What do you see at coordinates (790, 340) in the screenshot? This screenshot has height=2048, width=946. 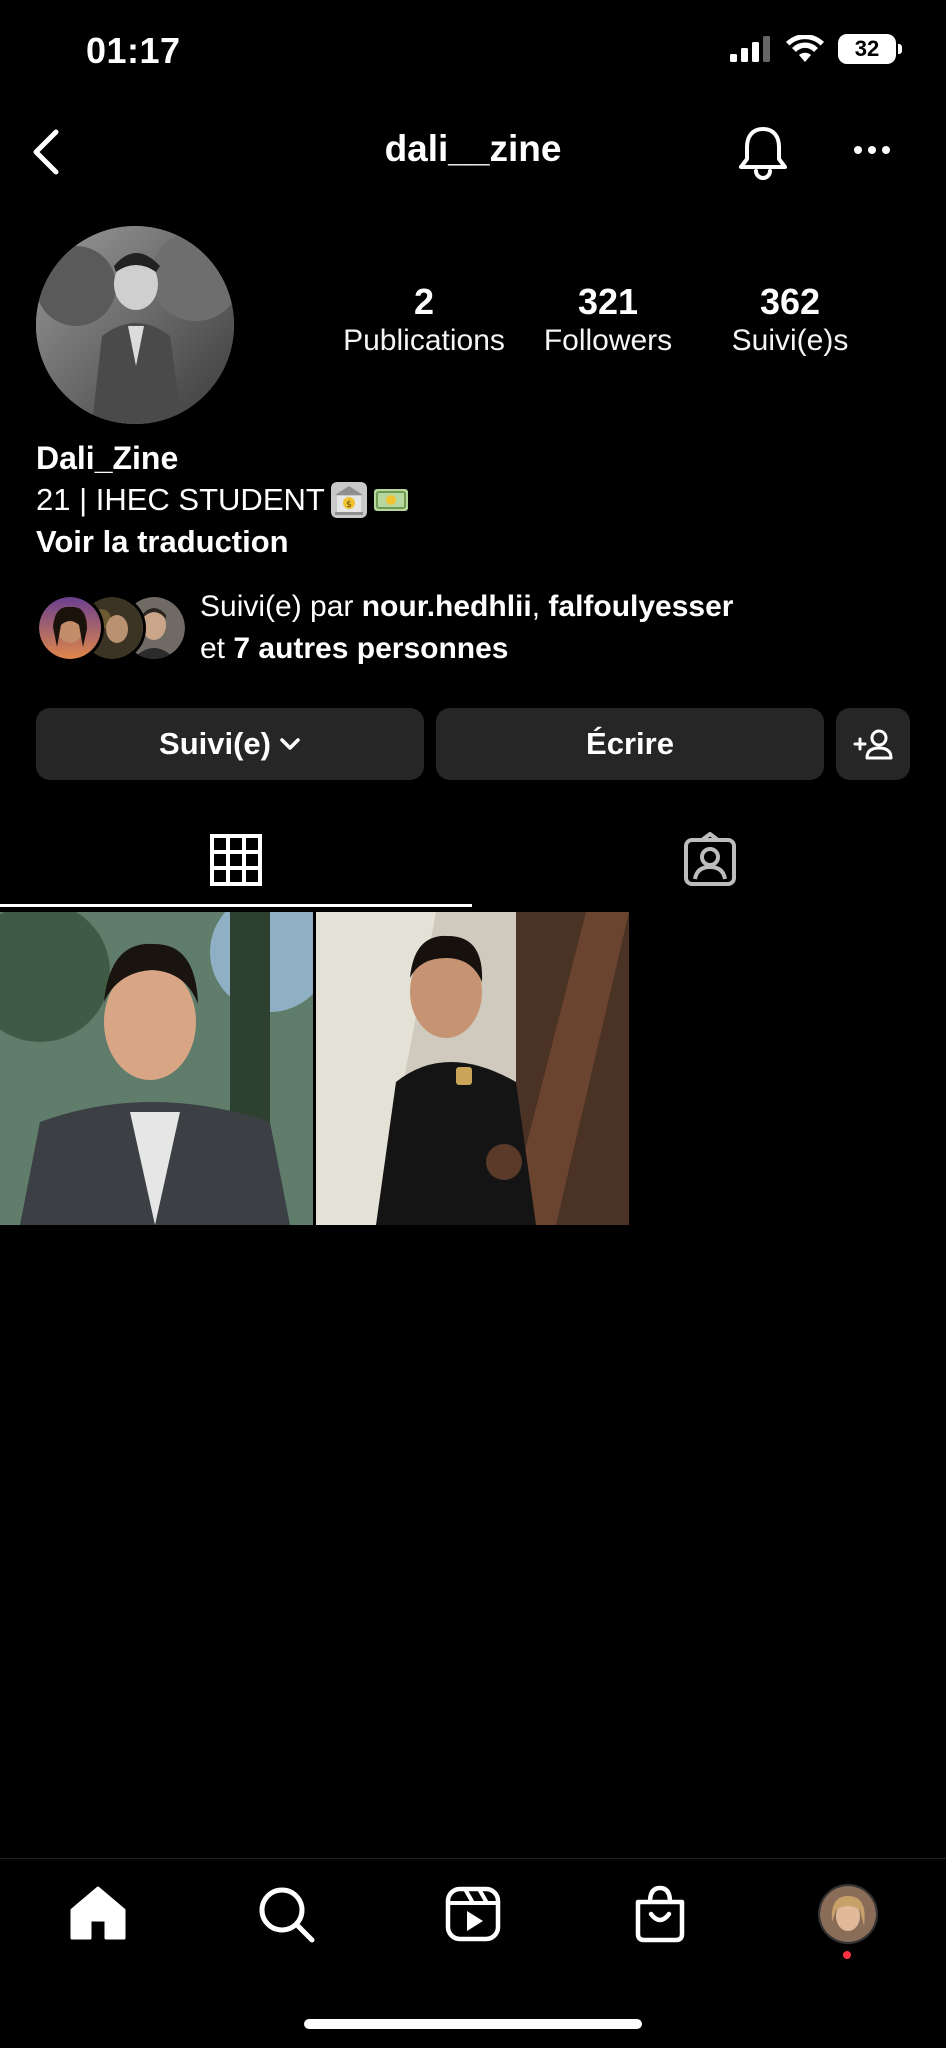 I see `stat-following-label: Suivi(e)s` at bounding box center [790, 340].